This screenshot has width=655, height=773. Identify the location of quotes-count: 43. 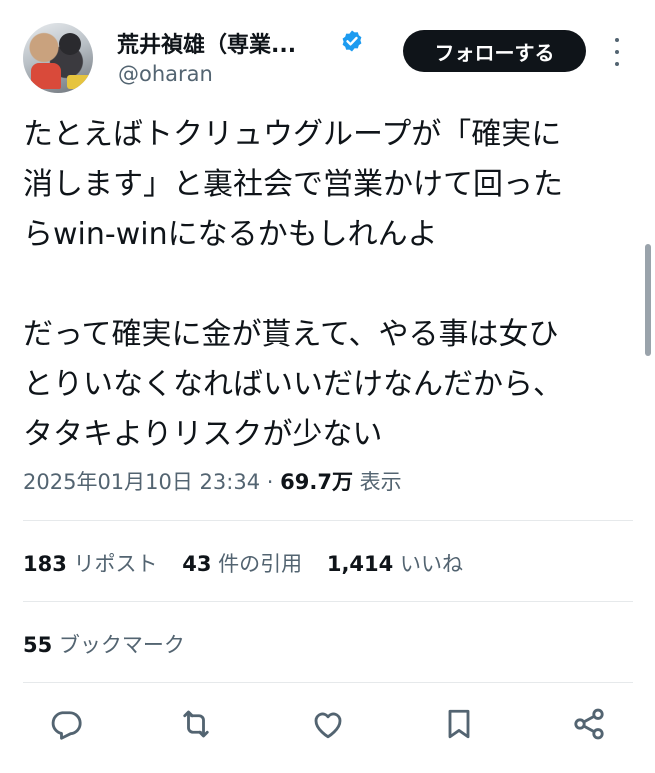
(197, 564).